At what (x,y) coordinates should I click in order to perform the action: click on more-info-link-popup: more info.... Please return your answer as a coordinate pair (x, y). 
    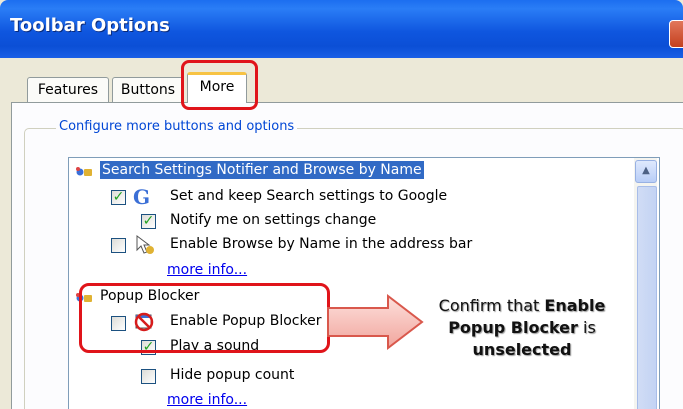
    Looking at the image, I should click on (207, 400).